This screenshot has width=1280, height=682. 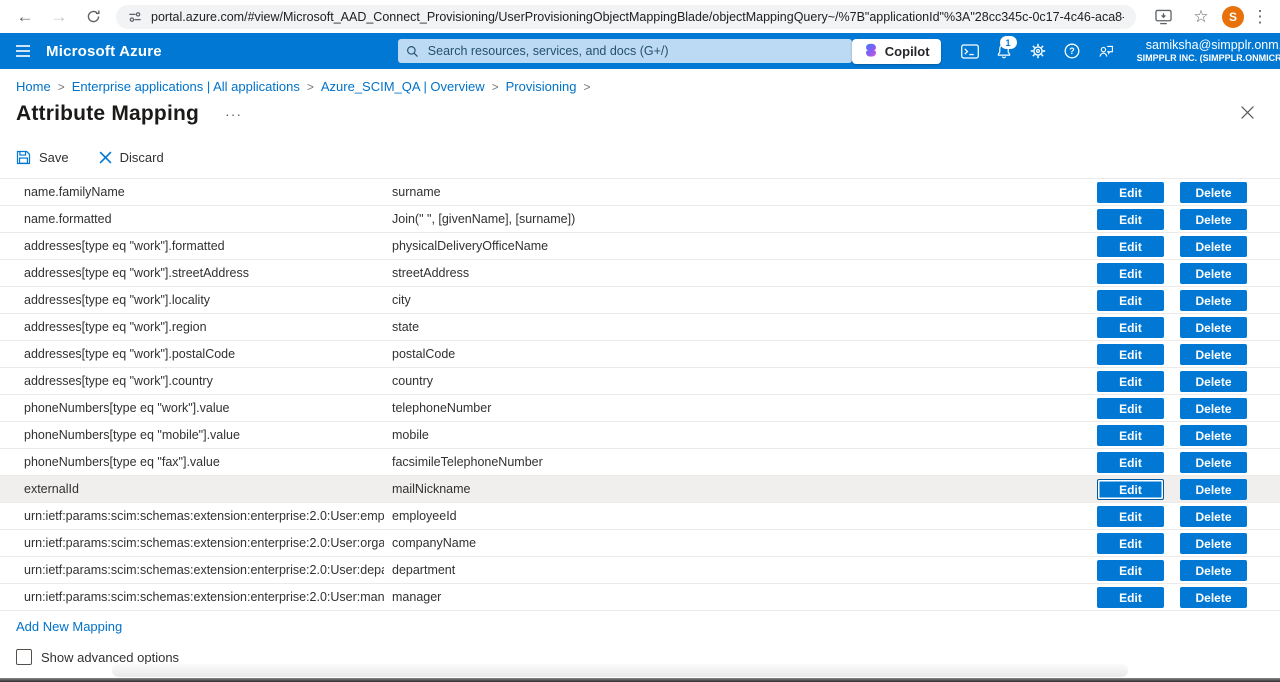 What do you see at coordinates (640, 489) in the screenshot?
I see `mapping-row: externalId mailNickname Edit Delete` at bounding box center [640, 489].